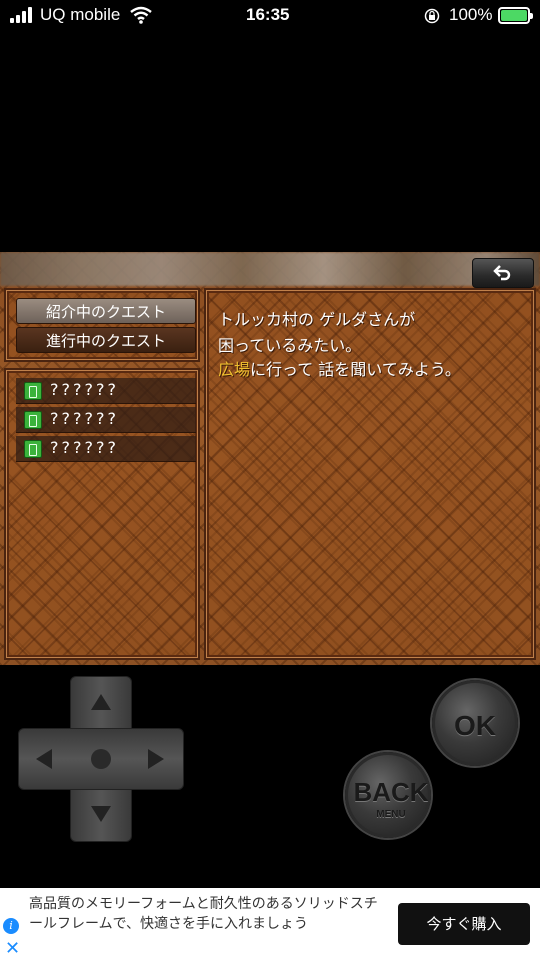 Image resolution: width=540 pixels, height=960 pixels. Describe the element at coordinates (391, 814) in the screenshot. I see `menu-label: MENU` at that location.